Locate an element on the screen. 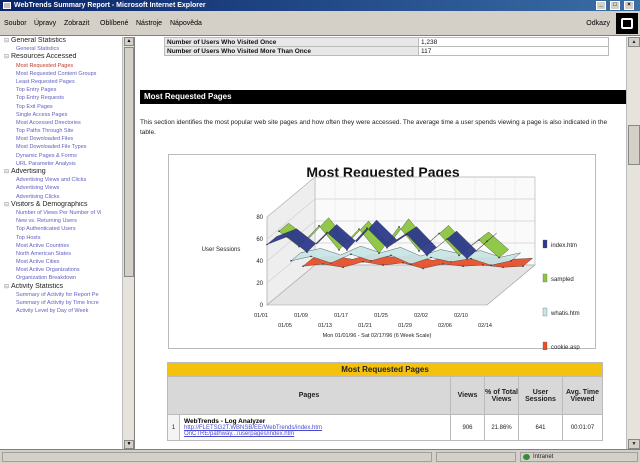  sidebar-item: Summary of Activity by Time Incre is located at coordinates (67, 303).